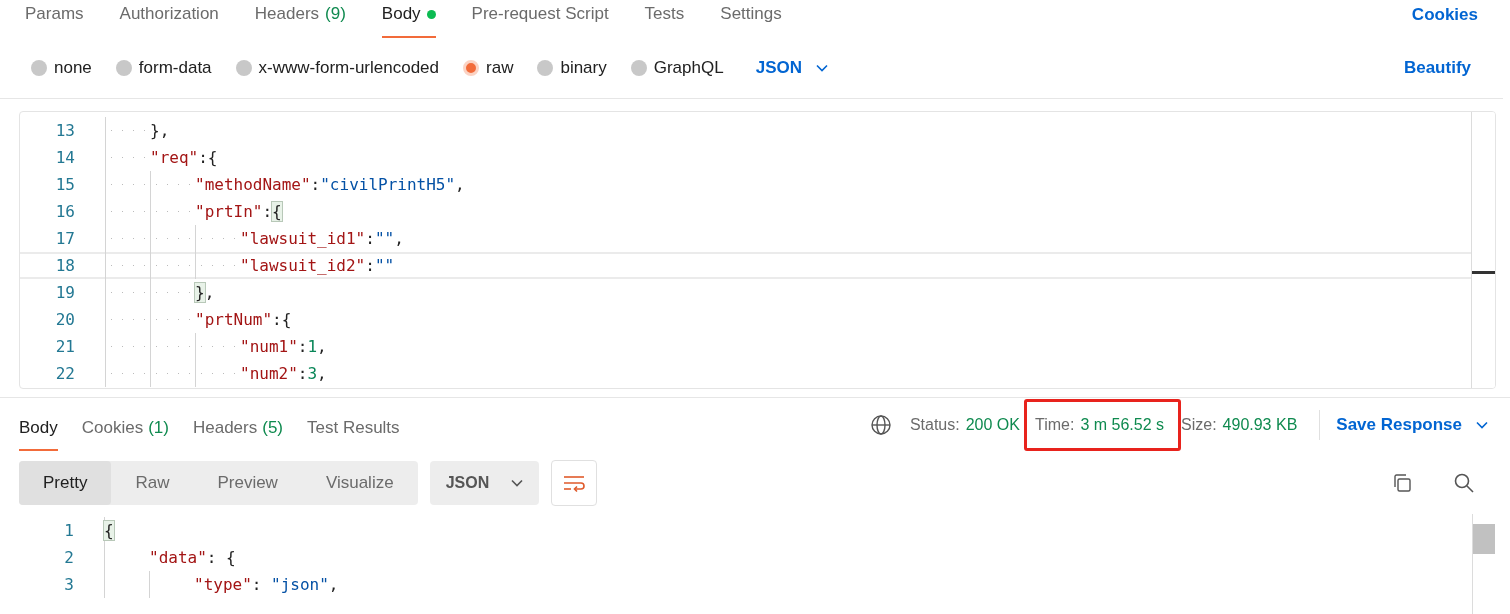  What do you see at coordinates (353, 429) in the screenshot?
I see `tab: Test Results` at bounding box center [353, 429].